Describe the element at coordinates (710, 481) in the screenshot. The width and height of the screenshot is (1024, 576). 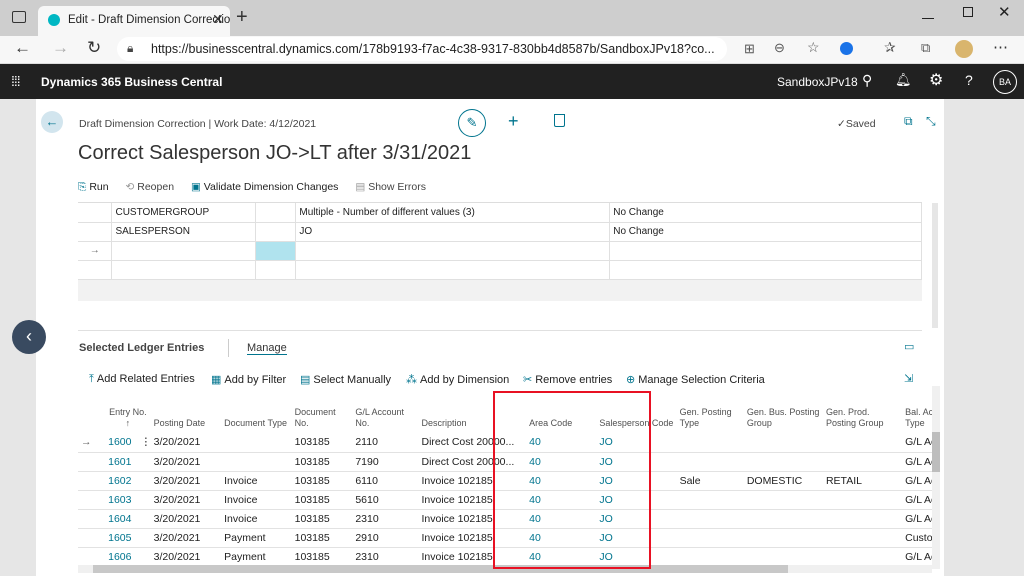
I see `cell-gen-posting-type: Sale` at that location.